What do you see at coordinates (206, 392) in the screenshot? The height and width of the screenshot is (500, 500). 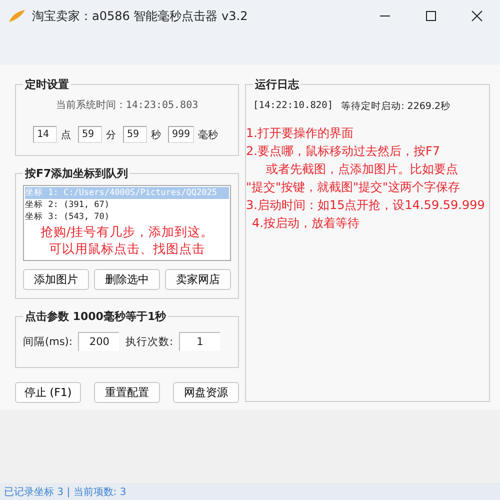 I see `action-button: 网盘资源` at bounding box center [206, 392].